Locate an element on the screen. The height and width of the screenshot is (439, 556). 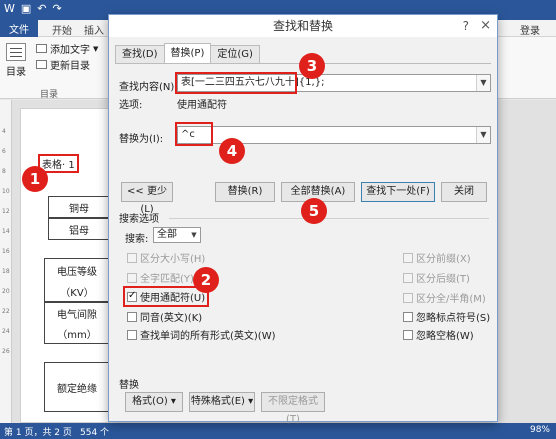
opt-match-case: 区分大小写(H) is located at coordinates (166, 257).